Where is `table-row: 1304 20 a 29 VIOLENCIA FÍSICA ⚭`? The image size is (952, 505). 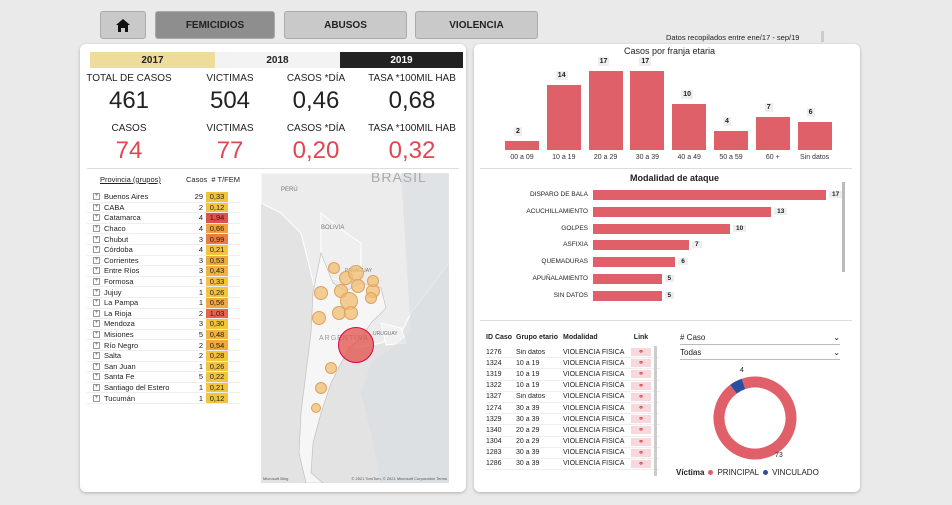 table-row: 1304 20 a 29 VIOLENCIA FÍSICA ⚭ is located at coordinates (573, 442).